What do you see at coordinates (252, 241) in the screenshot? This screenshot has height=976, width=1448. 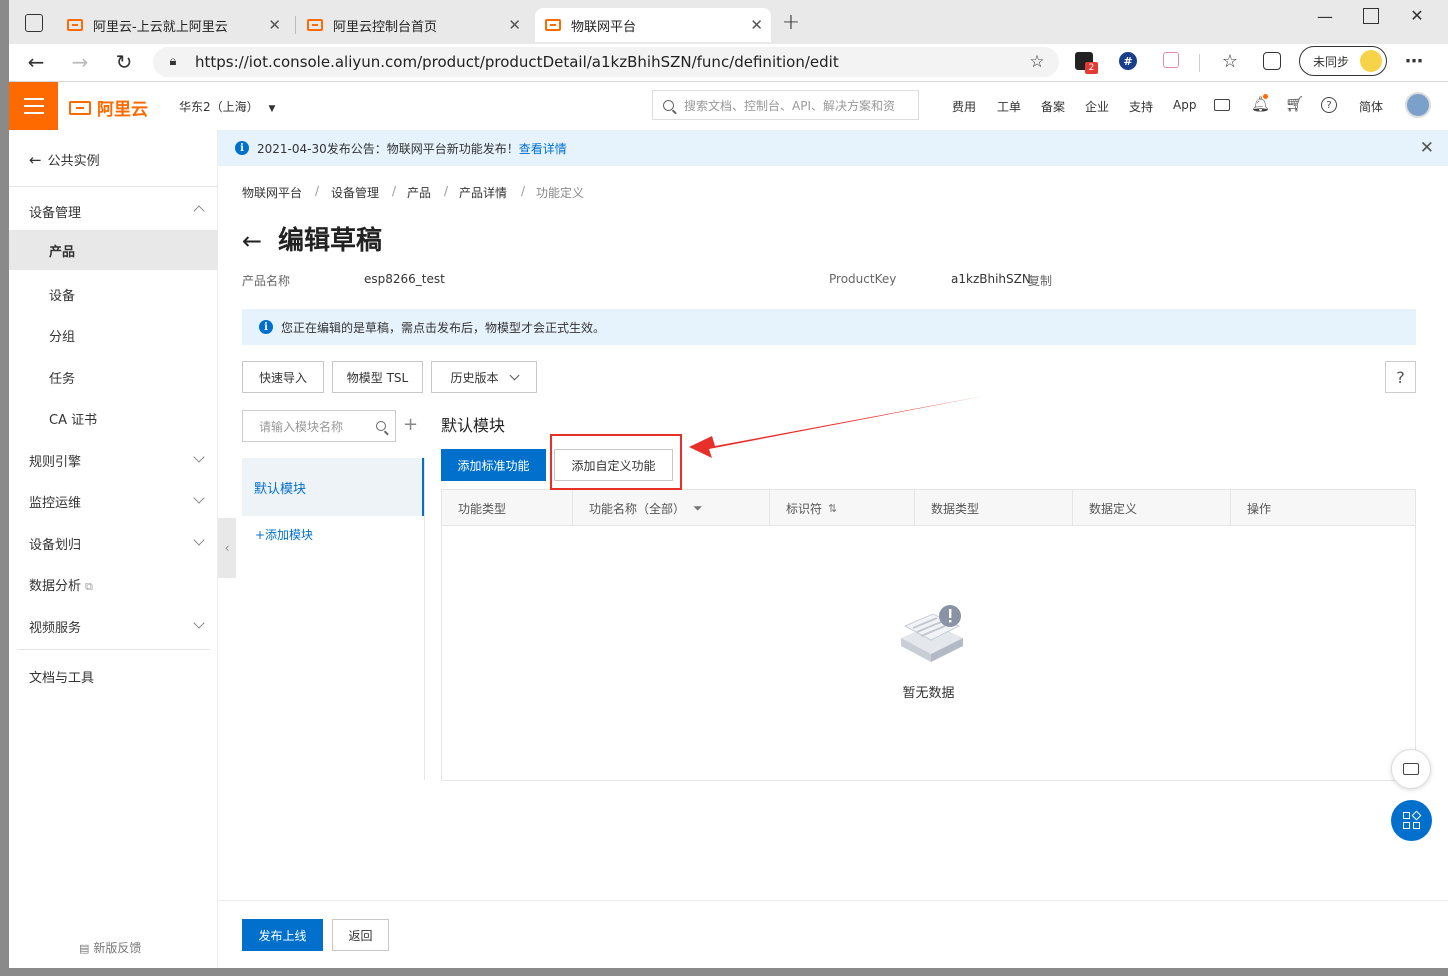 I see `page-back-arrow-icon: ←` at bounding box center [252, 241].